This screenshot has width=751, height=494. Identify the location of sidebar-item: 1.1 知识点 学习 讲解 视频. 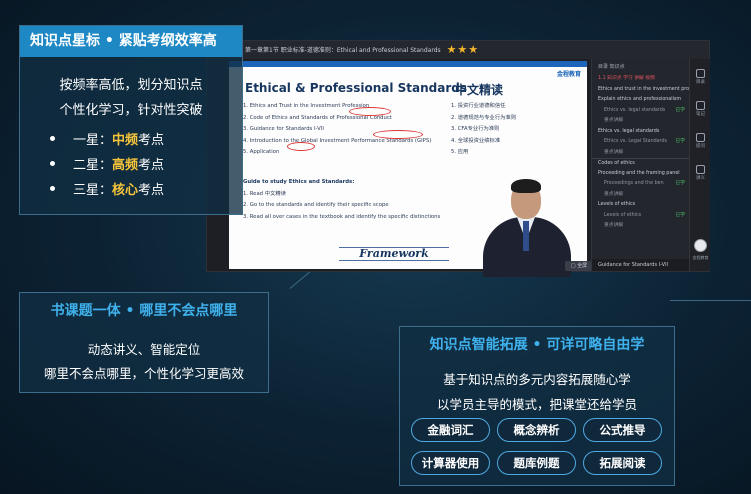
(640, 79).